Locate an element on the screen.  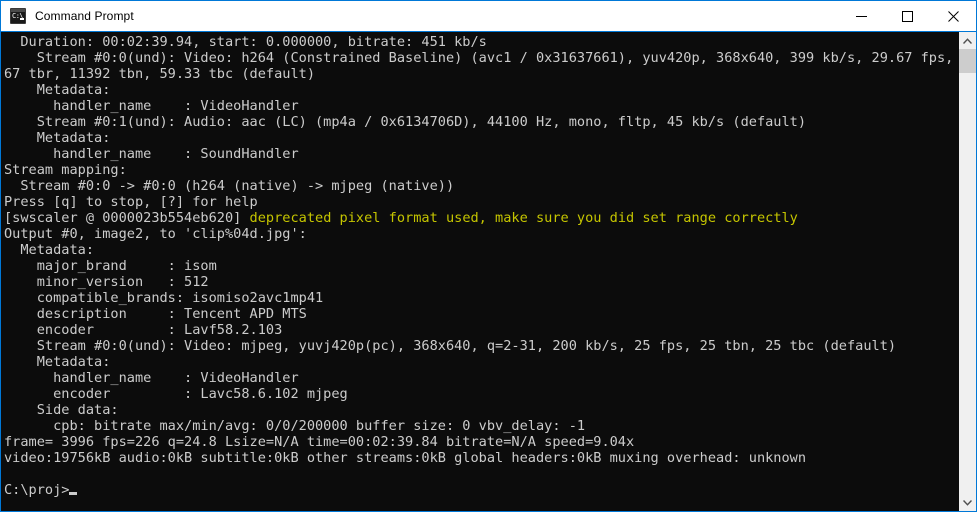
console-text-segment: compatible_brands: isomiso2avc1mp41 is located at coordinates (164, 298).